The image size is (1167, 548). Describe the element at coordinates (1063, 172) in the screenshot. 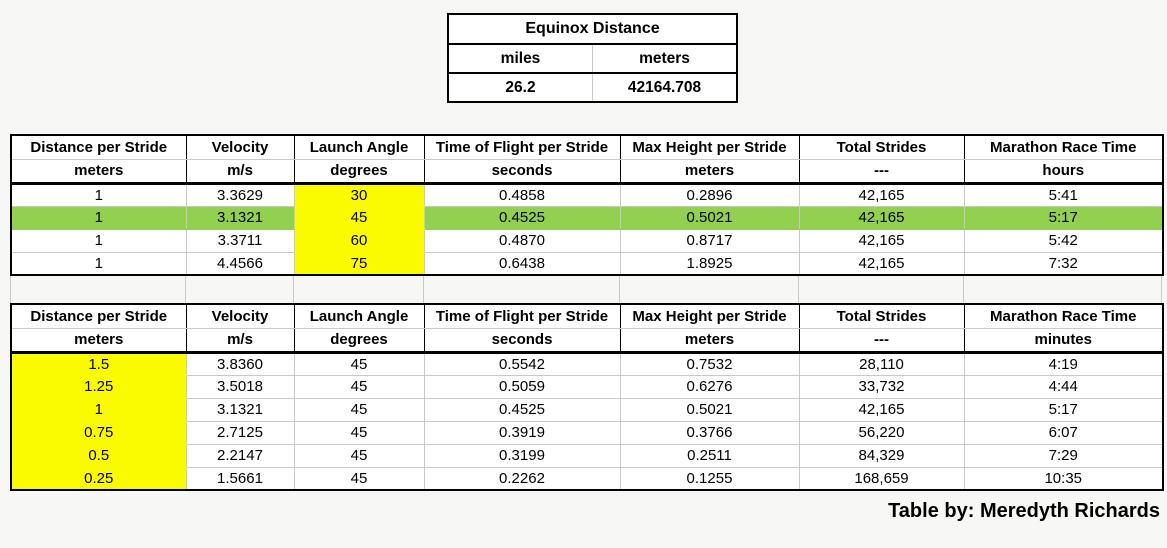

I see `unit-cell: hours` at that location.